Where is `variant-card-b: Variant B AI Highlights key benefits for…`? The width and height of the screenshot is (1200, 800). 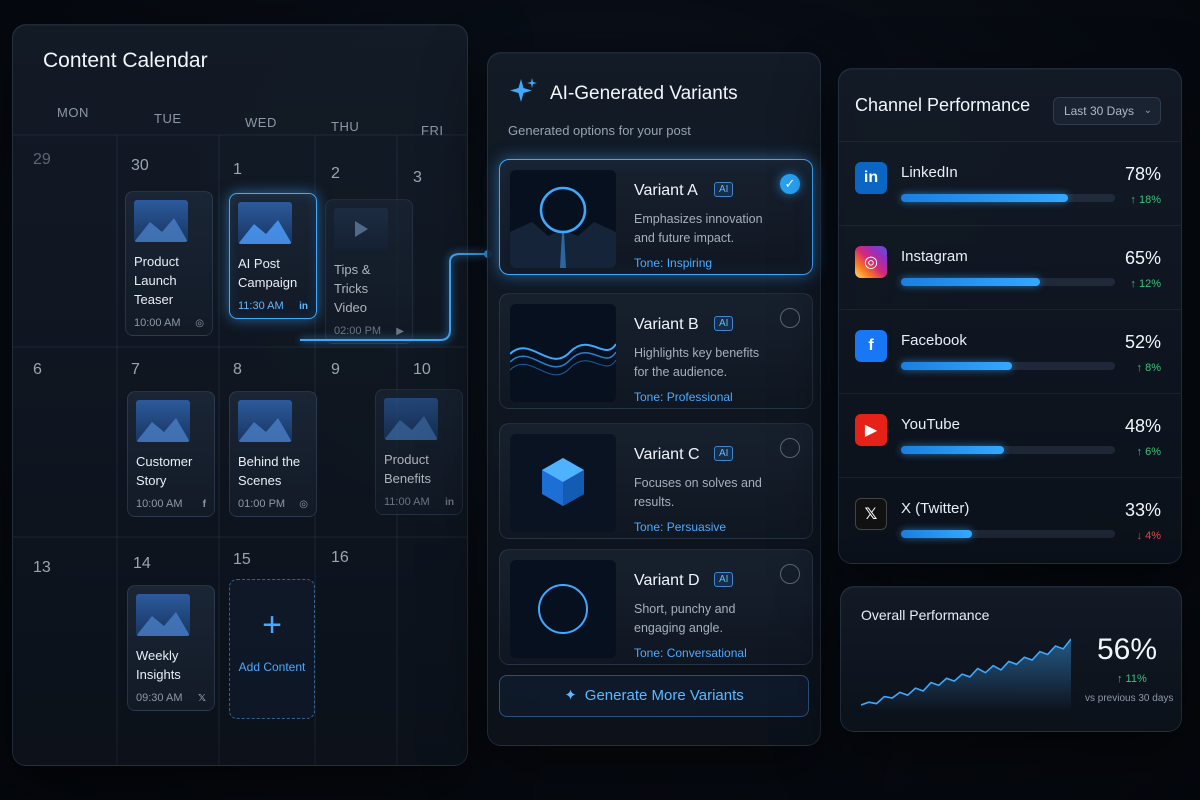 variant-card-b: Variant B AI Highlights key benefits for… is located at coordinates (656, 351).